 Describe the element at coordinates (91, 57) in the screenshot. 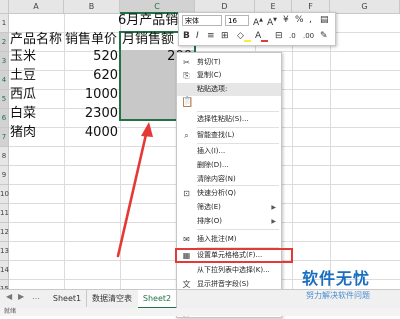

I see `cell-unit-price: 520` at that location.